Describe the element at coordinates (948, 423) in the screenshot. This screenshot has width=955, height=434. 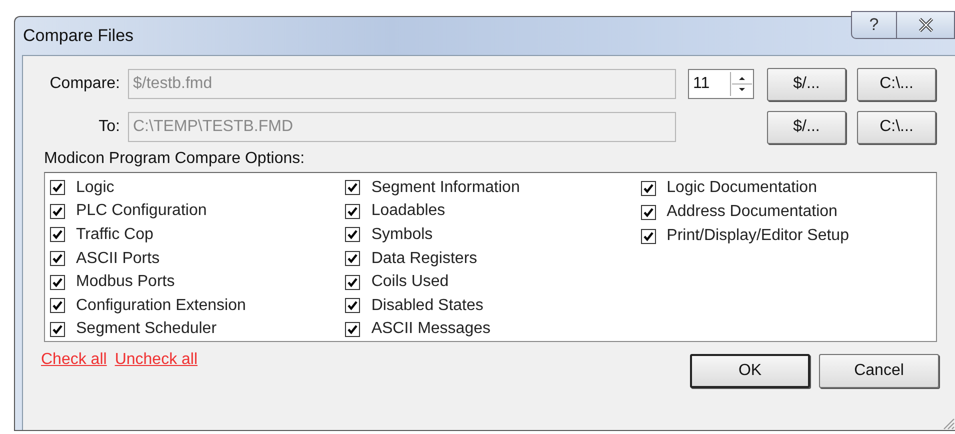
I see `resize-grip-icon` at that location.